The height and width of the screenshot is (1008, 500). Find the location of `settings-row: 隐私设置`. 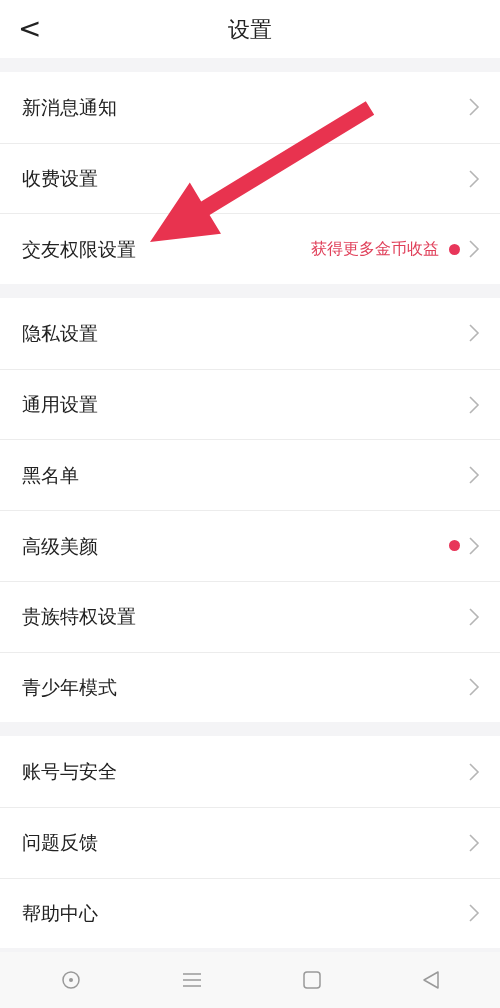

settings-row: 隐私设置 is located at coordinates (250, 333).